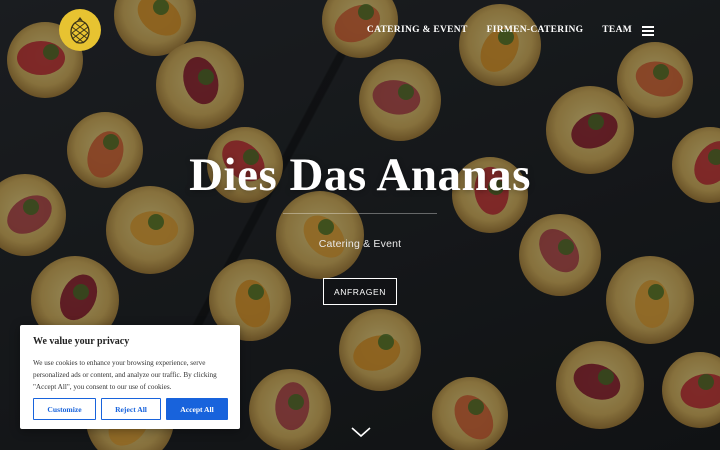  Describe the element at coordinates (361, 432) in the screenshot. I see `chevron-down-icon` at that location.